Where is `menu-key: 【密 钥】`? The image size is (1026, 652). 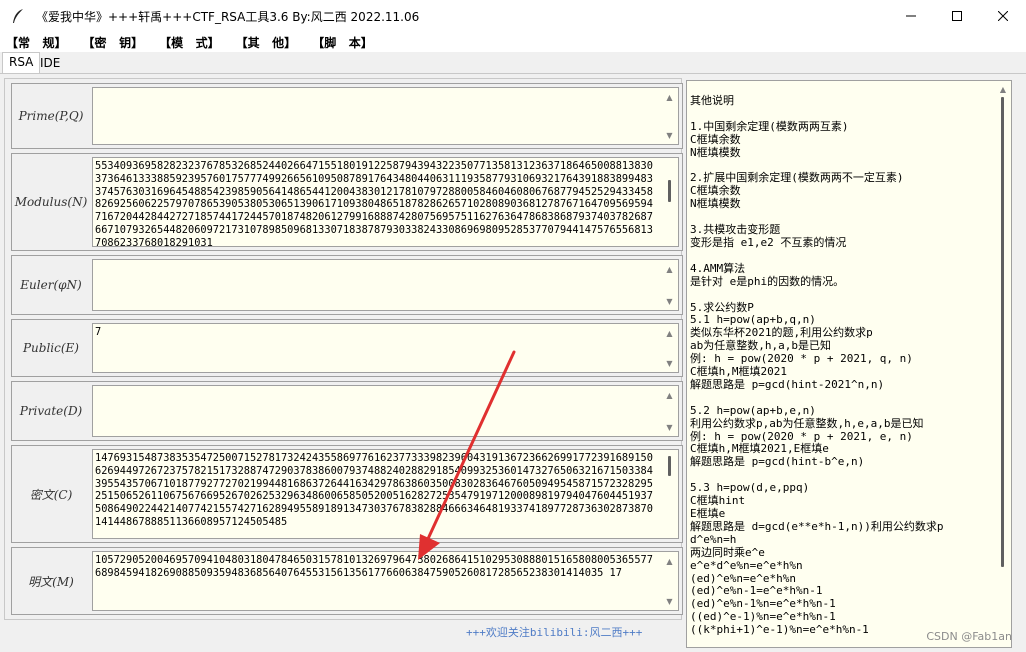 menu-key: 【密 钥】 is located at coordinates (113, 42).